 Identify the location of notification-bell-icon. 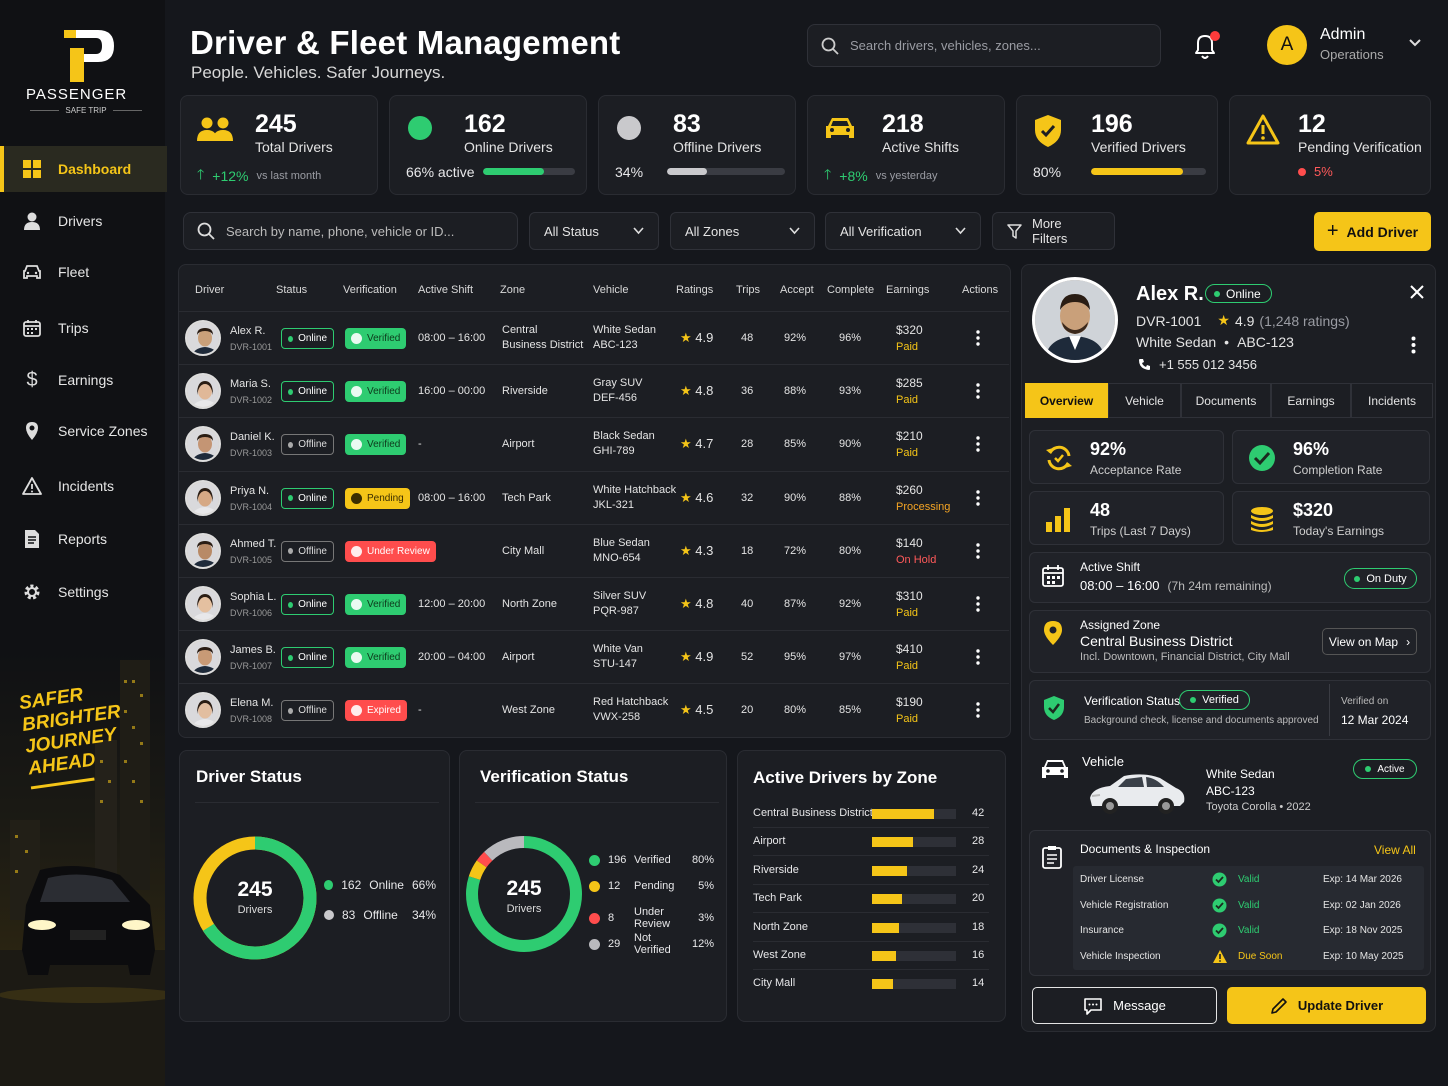
(1206, 46).